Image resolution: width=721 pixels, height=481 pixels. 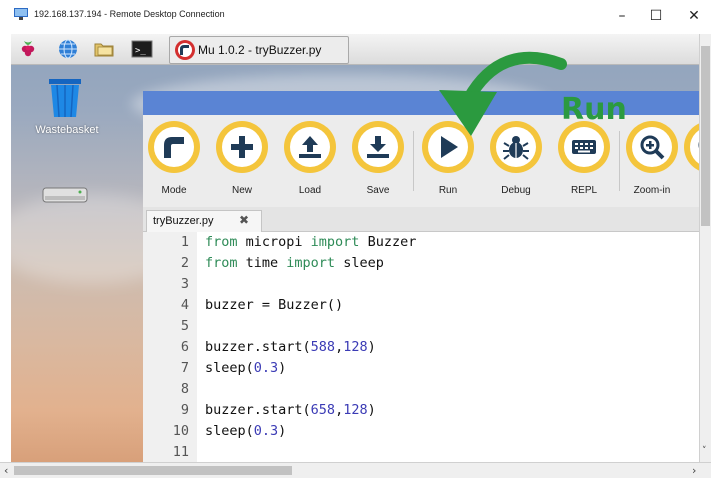 What do you see at coordinates (65, 195) in the screenshot?
I see `drive-icon` at bounding box center [65, 195].